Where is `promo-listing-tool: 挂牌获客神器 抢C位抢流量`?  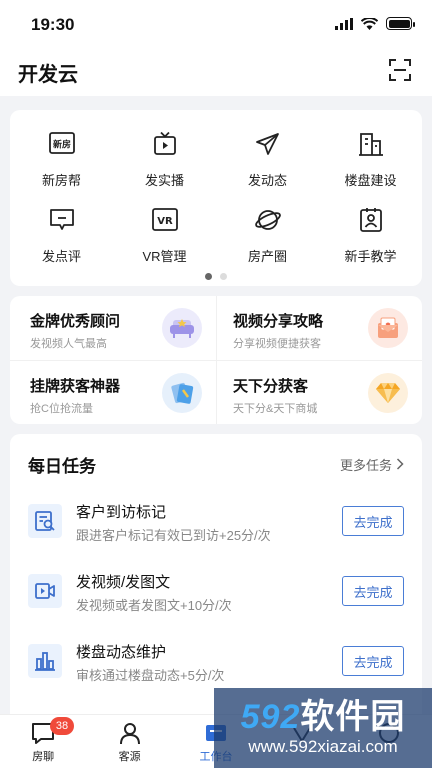
promo-listing-tool: 挂牌获客神器 抢C位抢流量 is located at coordinates (113, 392).